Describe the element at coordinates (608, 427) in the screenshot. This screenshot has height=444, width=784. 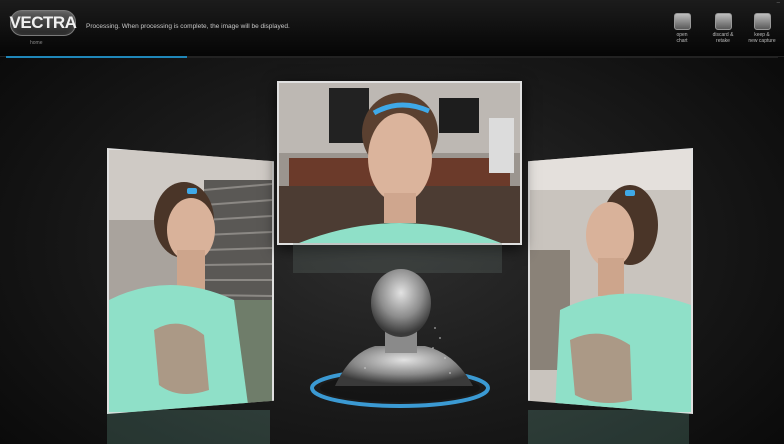
I see `right-photo-reflection` at that location.